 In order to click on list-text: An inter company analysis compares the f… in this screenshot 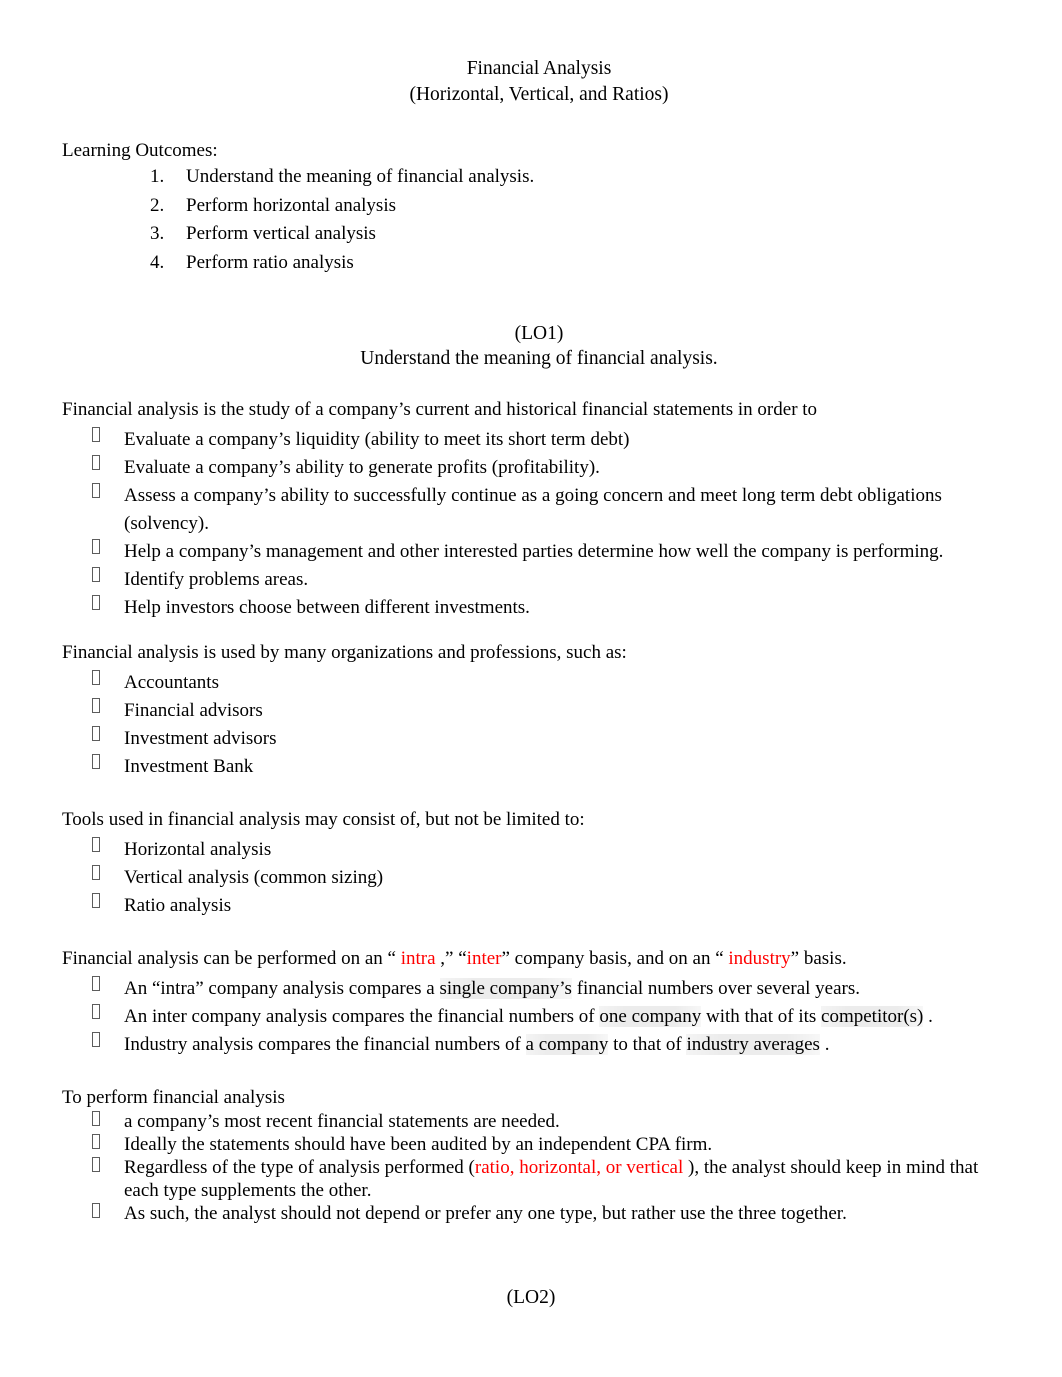, I will do `click(528, 1016)`.